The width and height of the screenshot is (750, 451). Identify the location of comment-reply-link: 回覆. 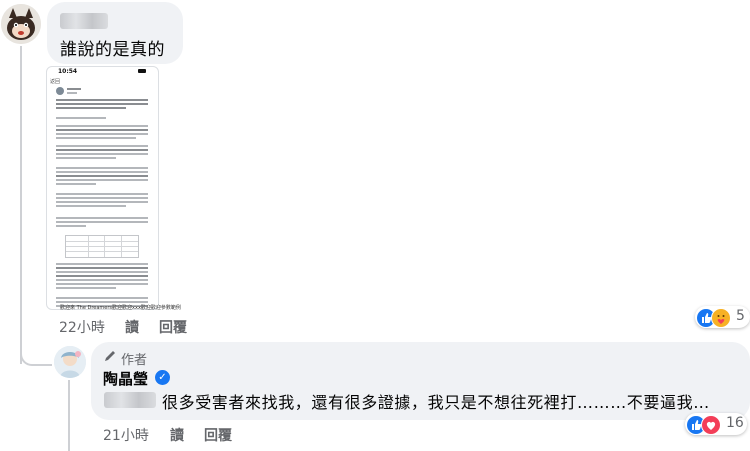
(173, 327).